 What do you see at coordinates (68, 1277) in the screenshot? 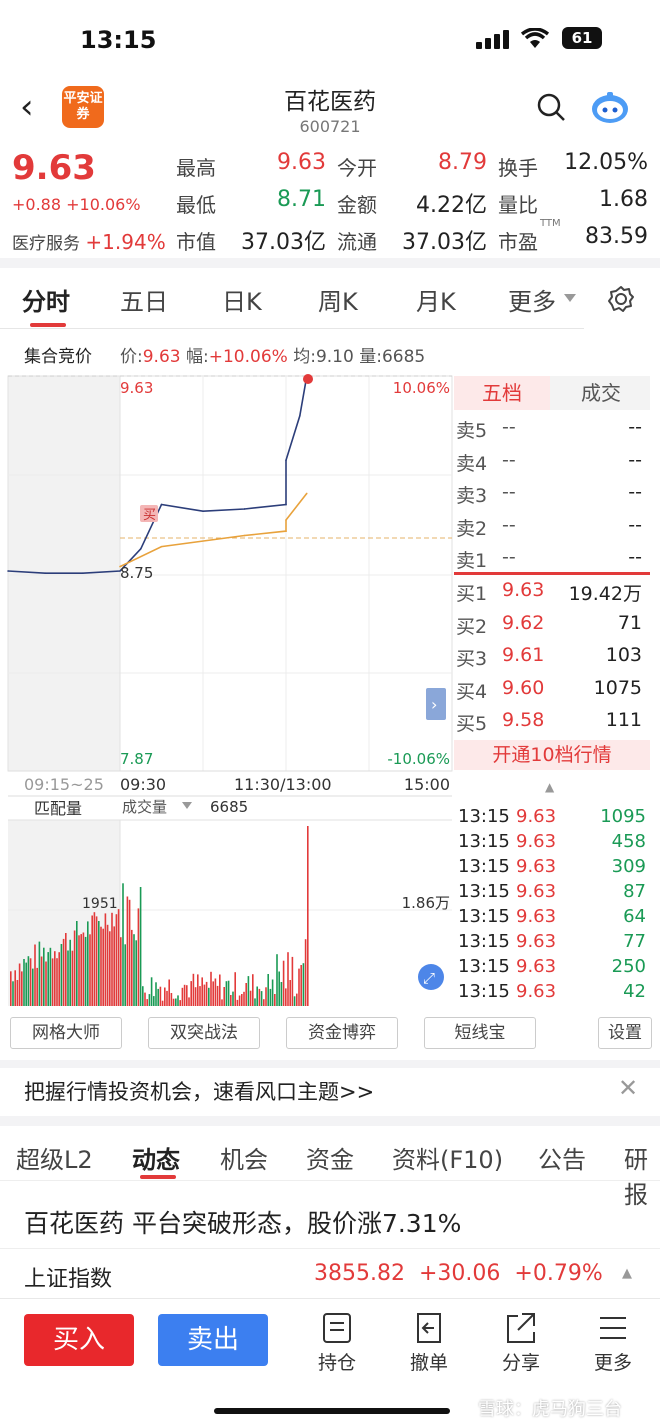
I see `index-name: 上证指数` at bounding box center [68, 1277].